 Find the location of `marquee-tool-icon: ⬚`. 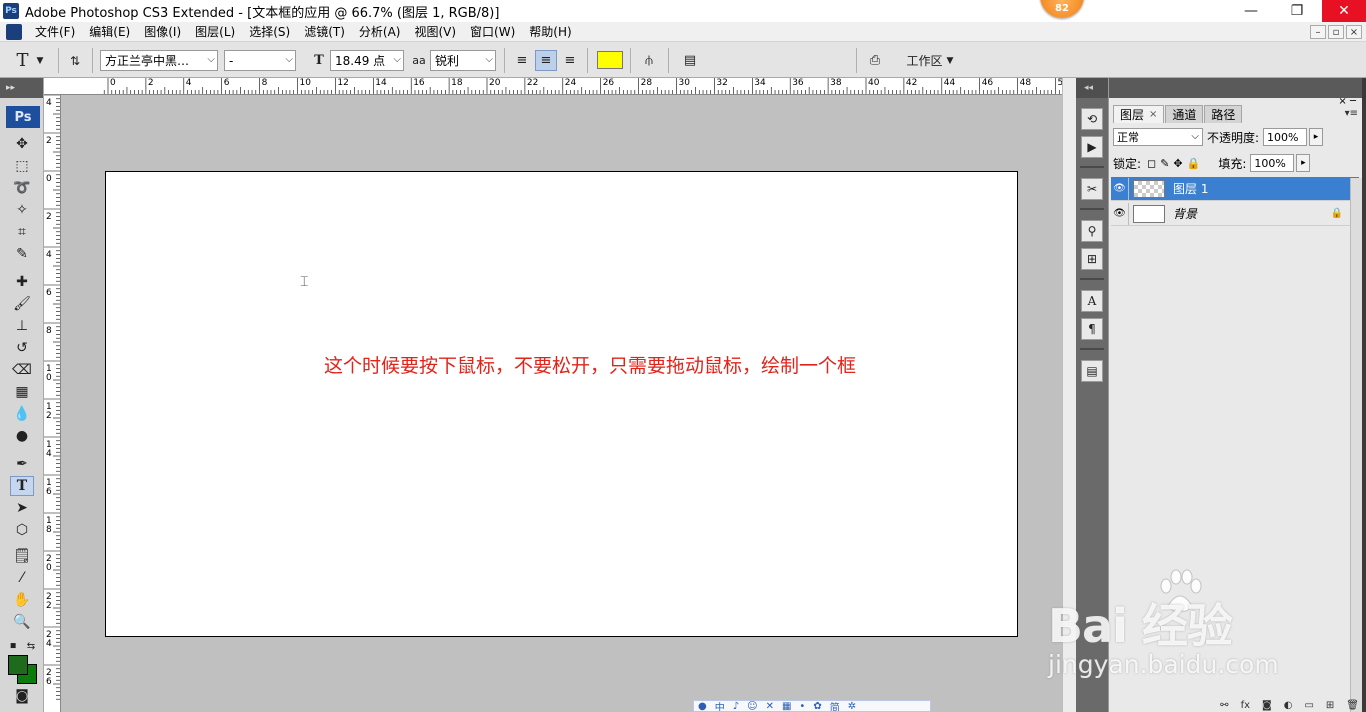

marquee-tool-icon: ⬚ is located at coordinates (22, 166).